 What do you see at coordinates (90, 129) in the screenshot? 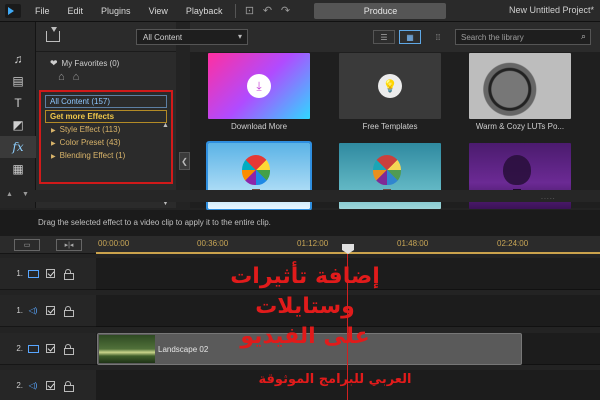
I see `tree-item-label: Style Effect (113)` at bounding box center [90, 129].